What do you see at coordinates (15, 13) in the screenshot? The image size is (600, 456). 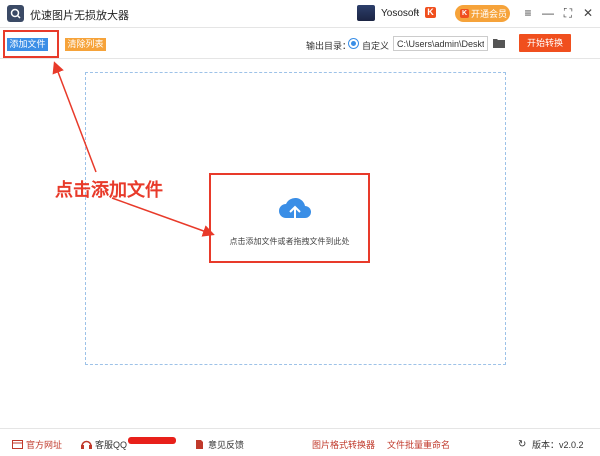 I see `app-logo-icon` at bounding box center [15, 13].